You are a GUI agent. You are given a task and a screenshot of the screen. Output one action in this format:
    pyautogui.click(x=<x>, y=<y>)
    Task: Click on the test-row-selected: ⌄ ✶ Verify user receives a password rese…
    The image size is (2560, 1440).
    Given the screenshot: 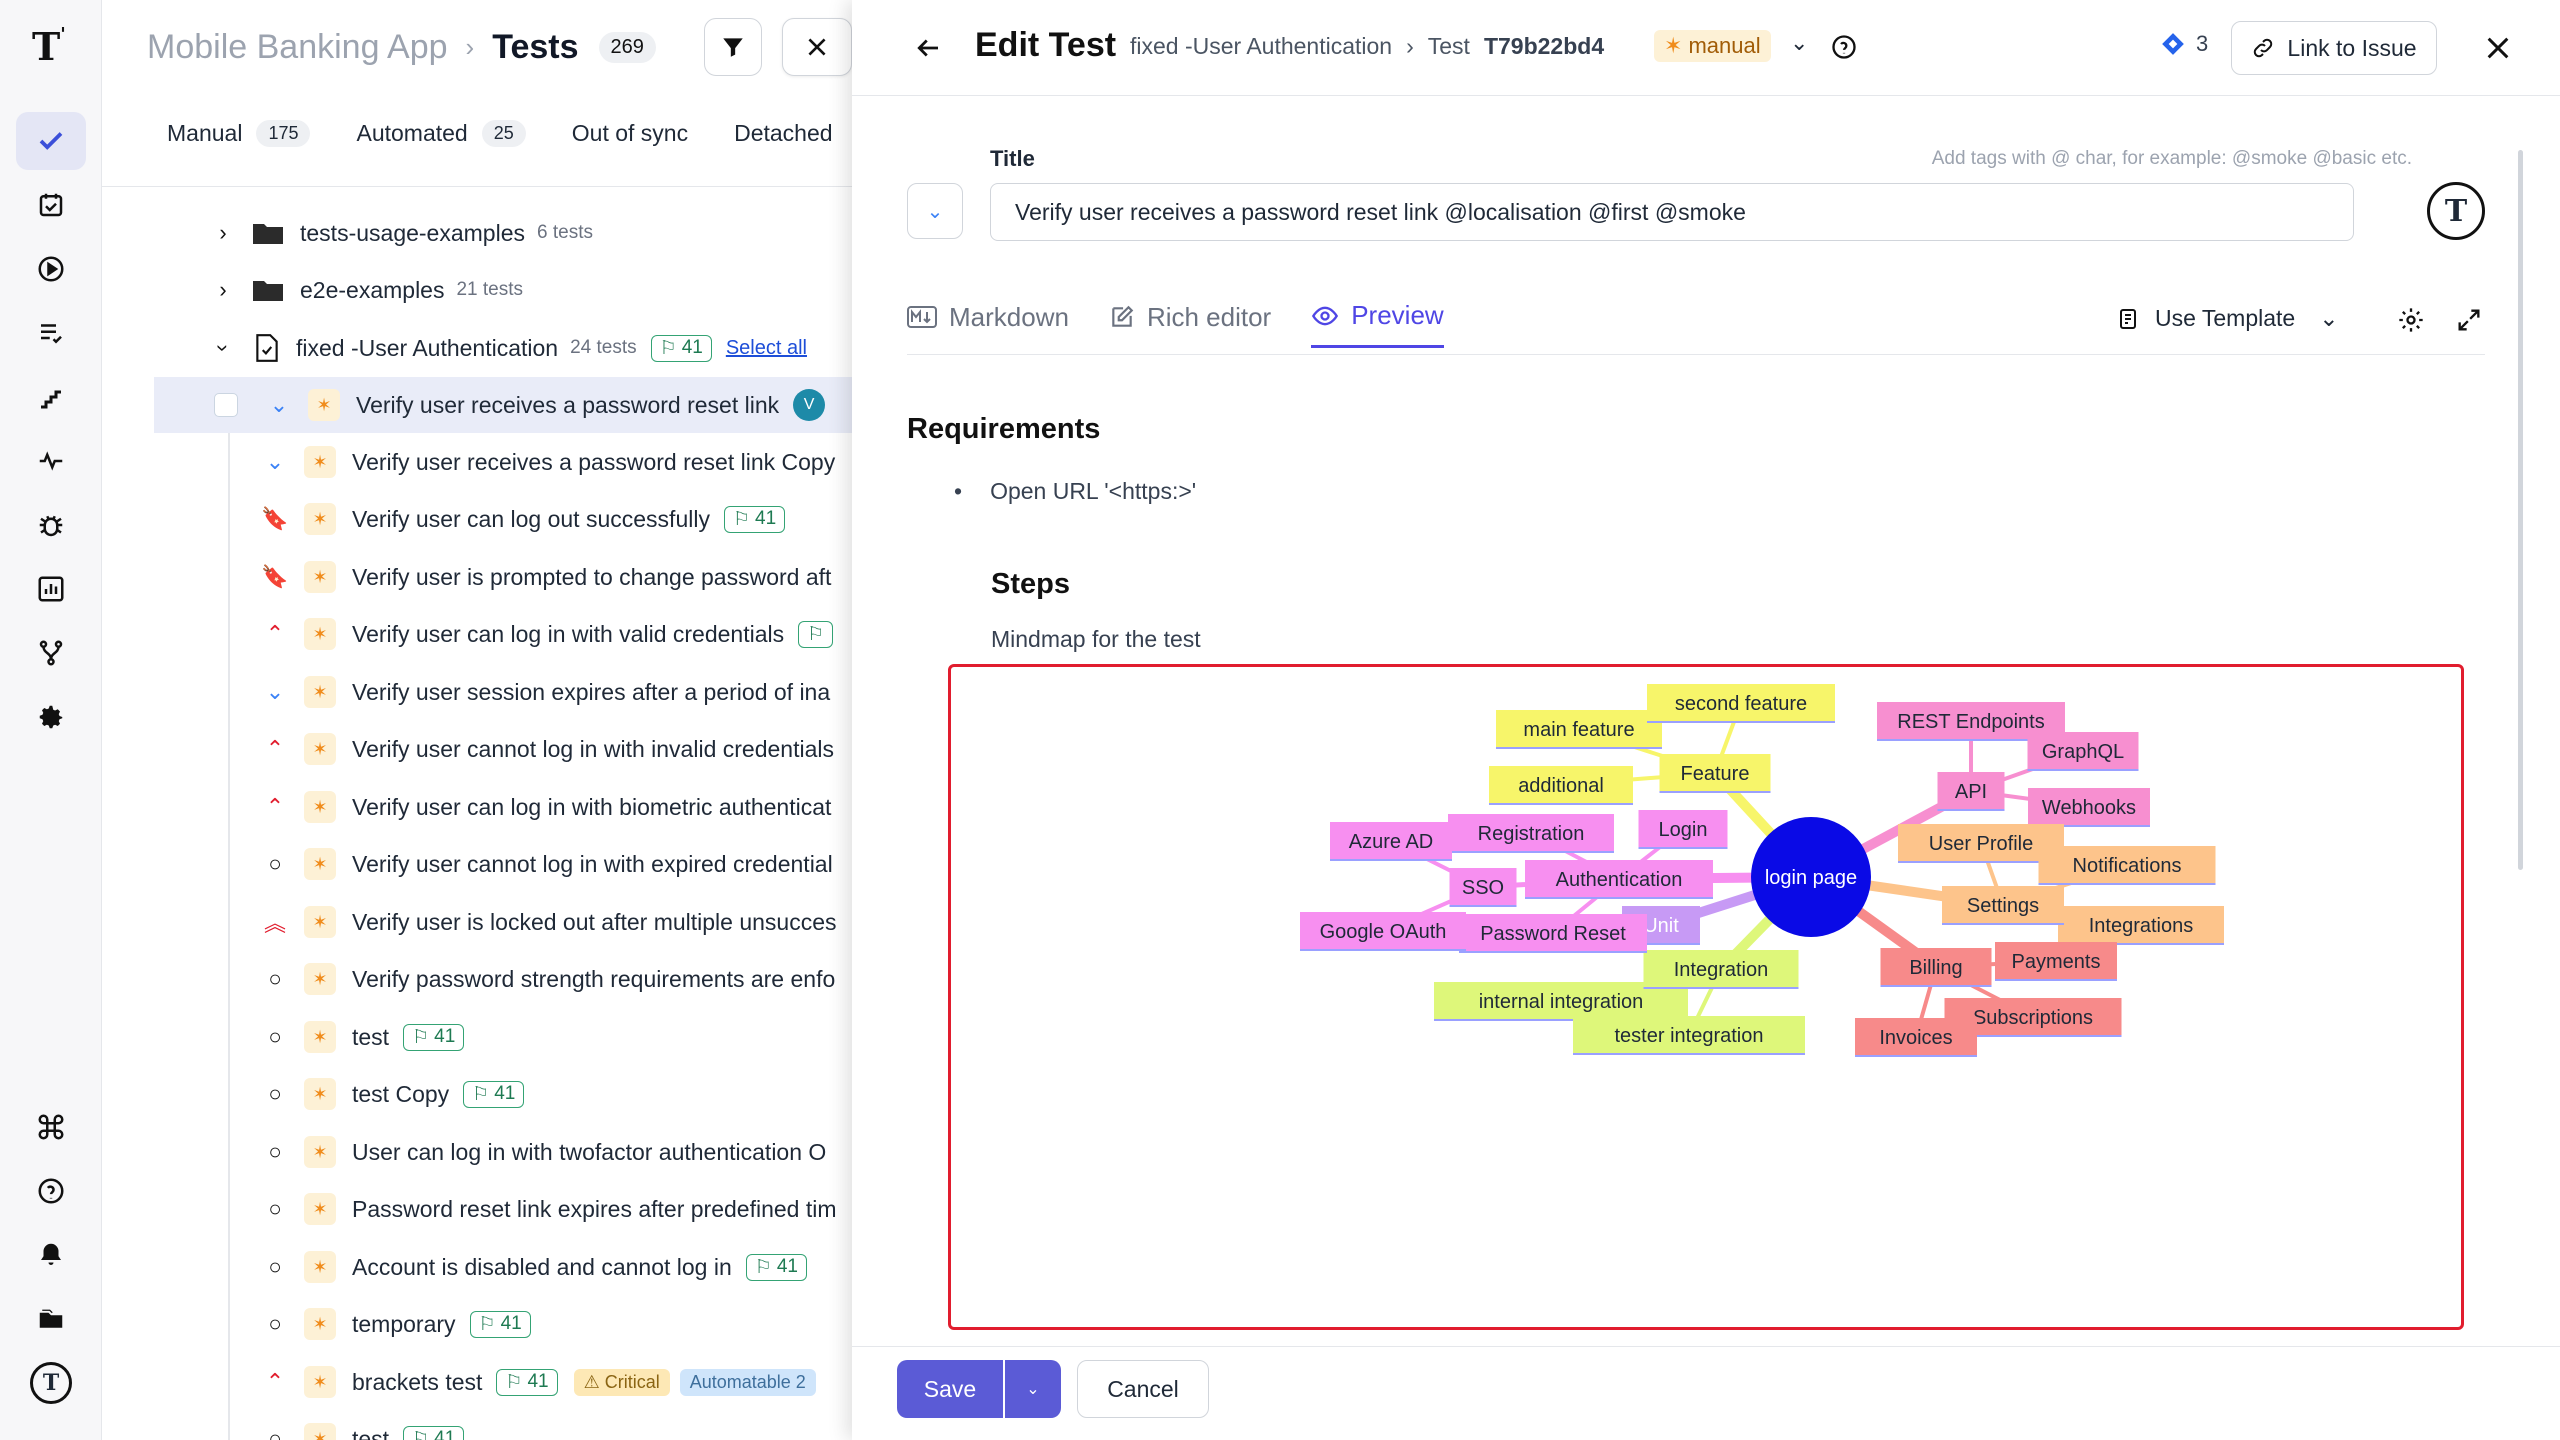 What is the action you would take?
    pyautogui.click(x=503, y=405)
    